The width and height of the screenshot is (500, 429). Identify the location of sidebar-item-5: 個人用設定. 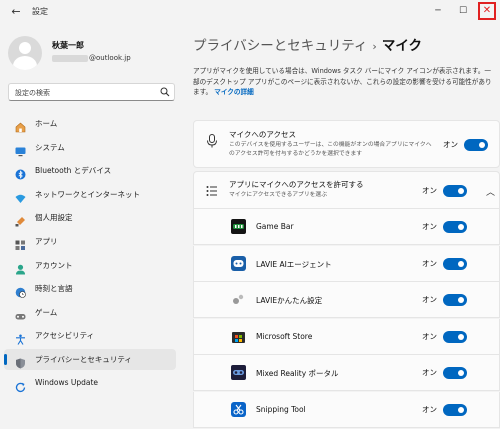
(90, 217).